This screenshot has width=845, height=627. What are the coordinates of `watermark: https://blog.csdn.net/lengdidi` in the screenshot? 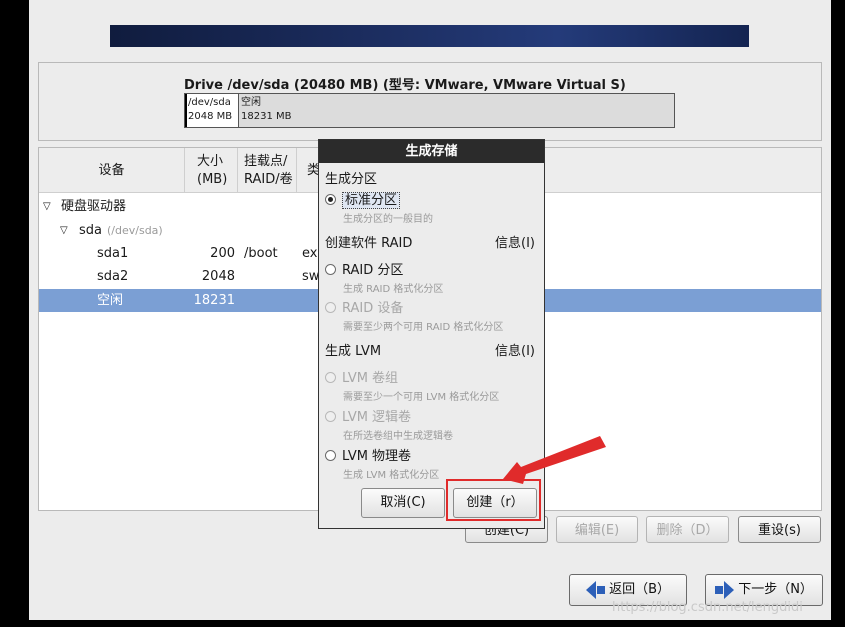 It's located at (707, 607).